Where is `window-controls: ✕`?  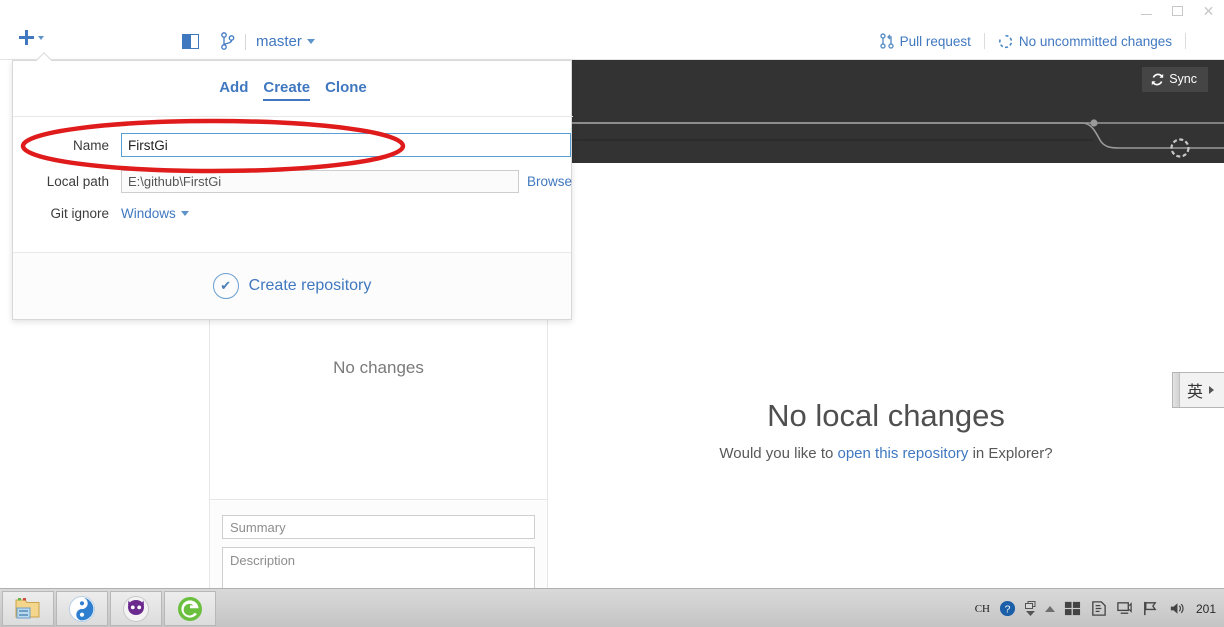
window-controls: ✕ is located at coordinates (1177, 11).